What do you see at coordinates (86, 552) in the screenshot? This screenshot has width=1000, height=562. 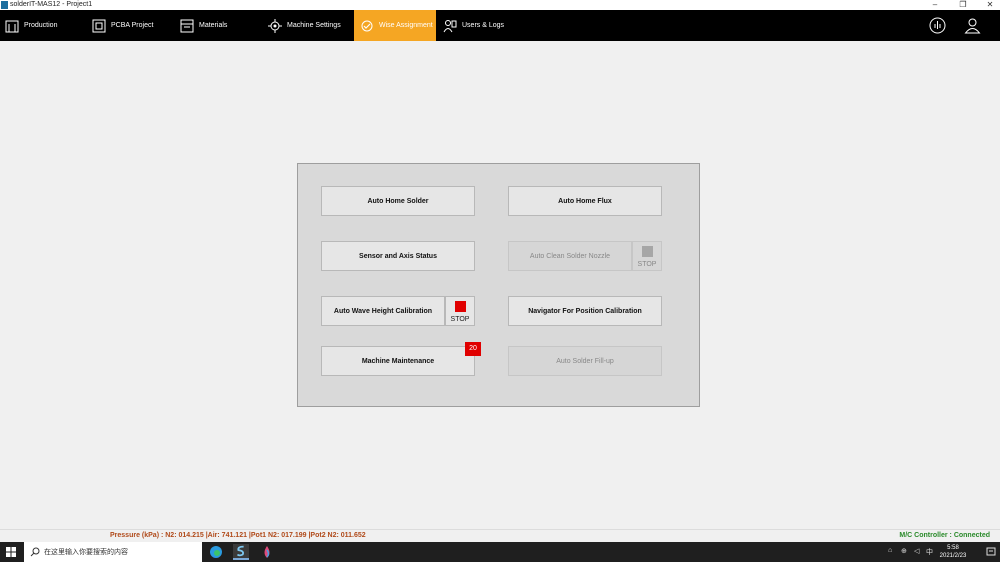 I see `search-placeholder: 在这里输入你要搜索的内容` at bounding box center [86, 552].